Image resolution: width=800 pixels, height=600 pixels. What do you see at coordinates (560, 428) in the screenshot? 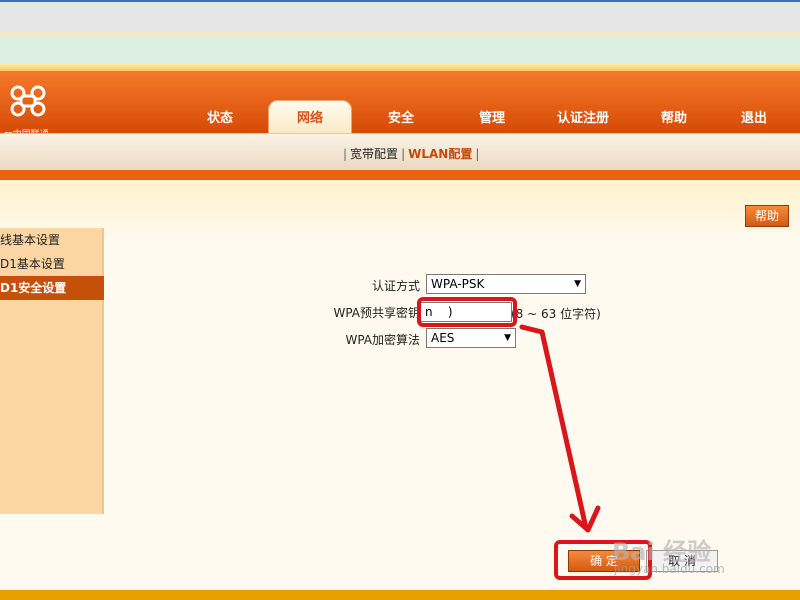
I see `annotation-arrow` at bounding box center [560, 428].